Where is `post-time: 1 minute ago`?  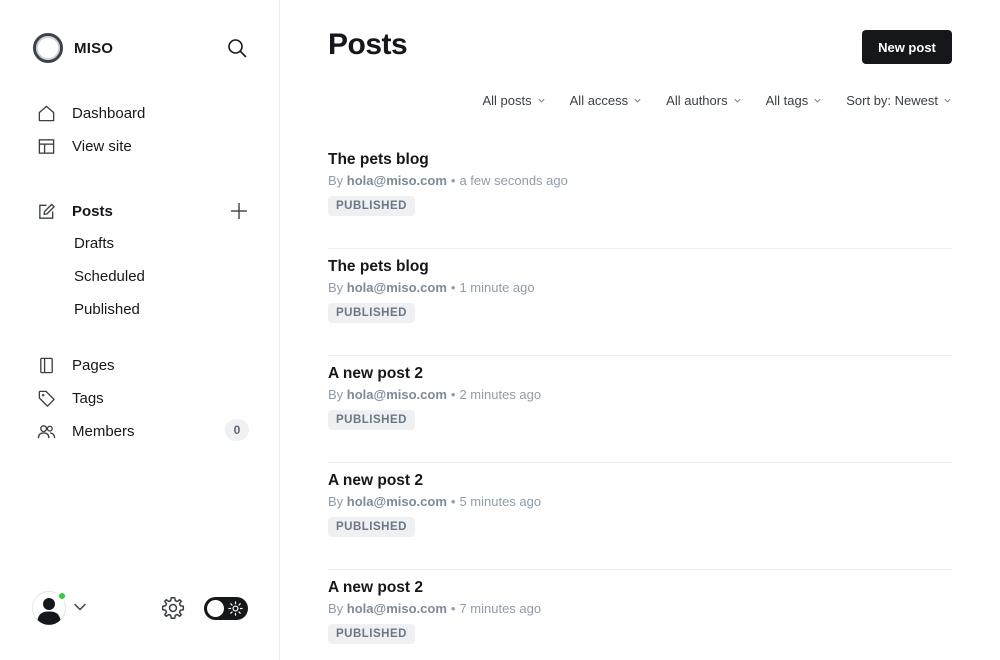 post-time: 1 minute ago is located at coordinates (497, 287).